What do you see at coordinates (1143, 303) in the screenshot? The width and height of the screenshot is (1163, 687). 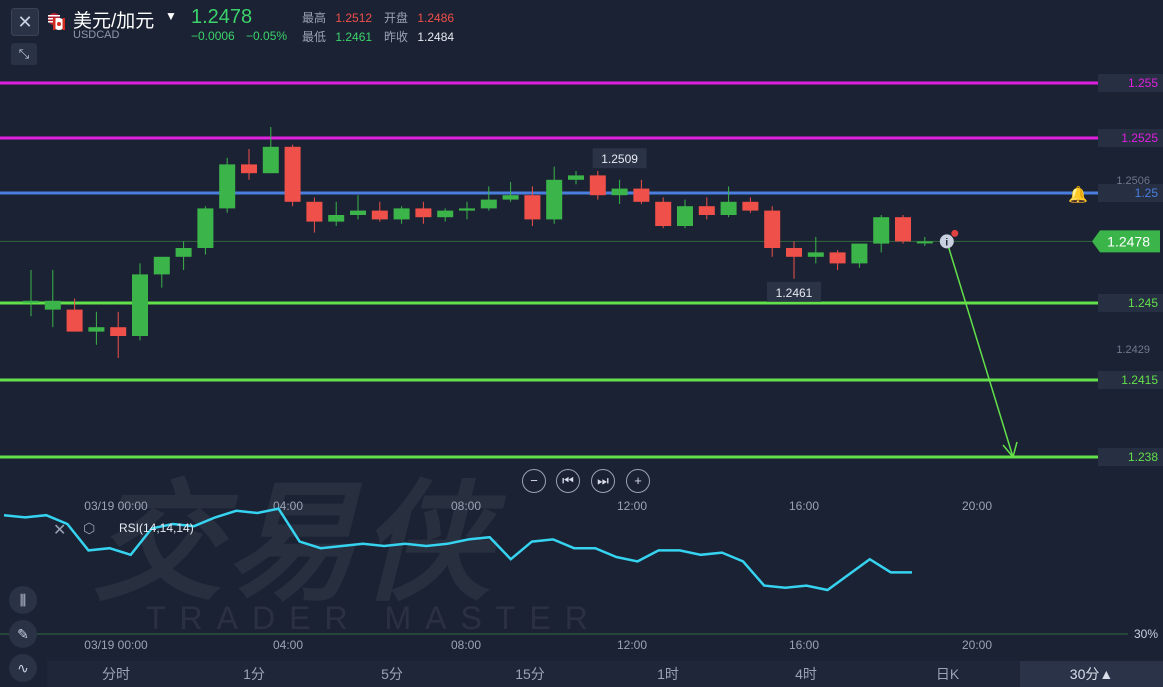 I see `level-label: 1.245` at bounding box center [1143, 303].